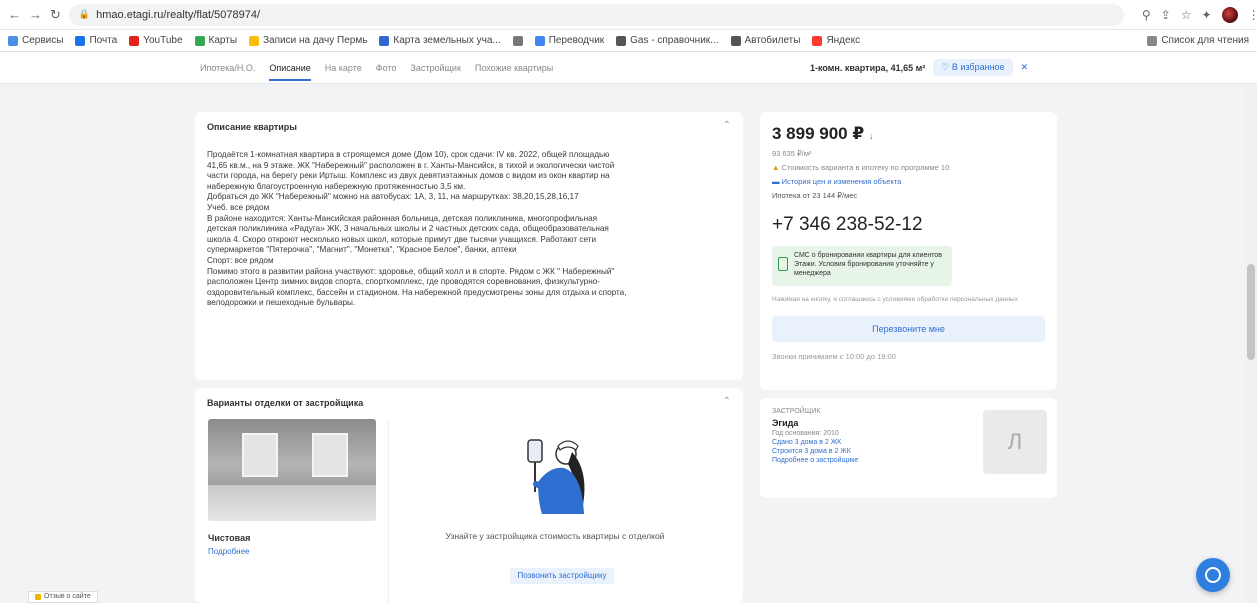  What do you see at coordinates (292, 470) in the screenshot?
I see `room-photo` at bounding box center [292, 470].